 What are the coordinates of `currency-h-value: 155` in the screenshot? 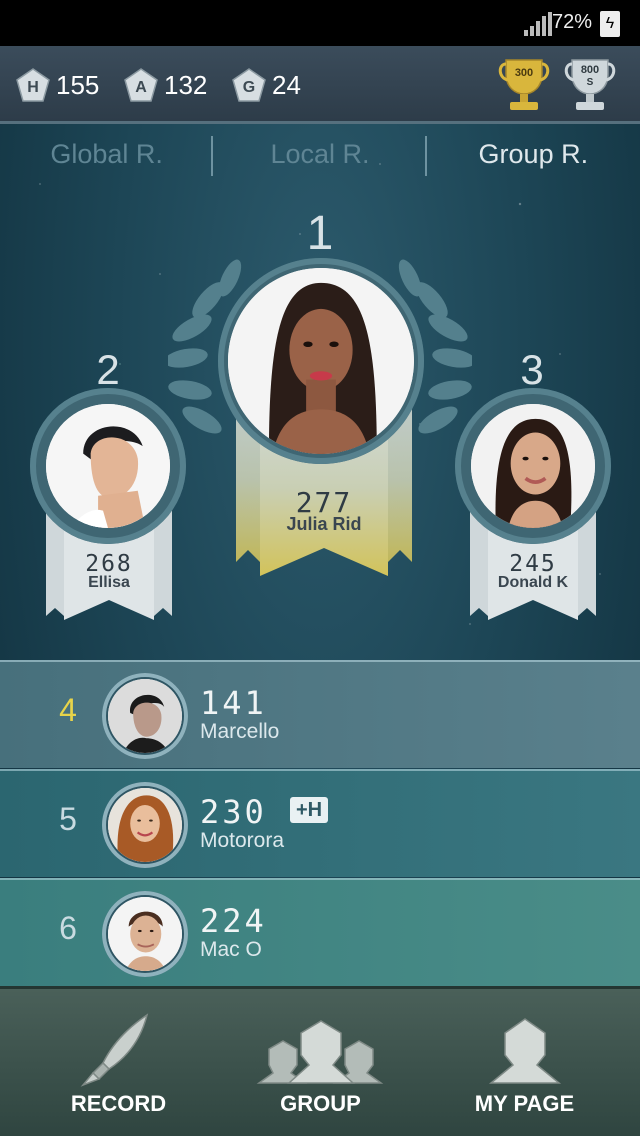 It's located at (78, 84).